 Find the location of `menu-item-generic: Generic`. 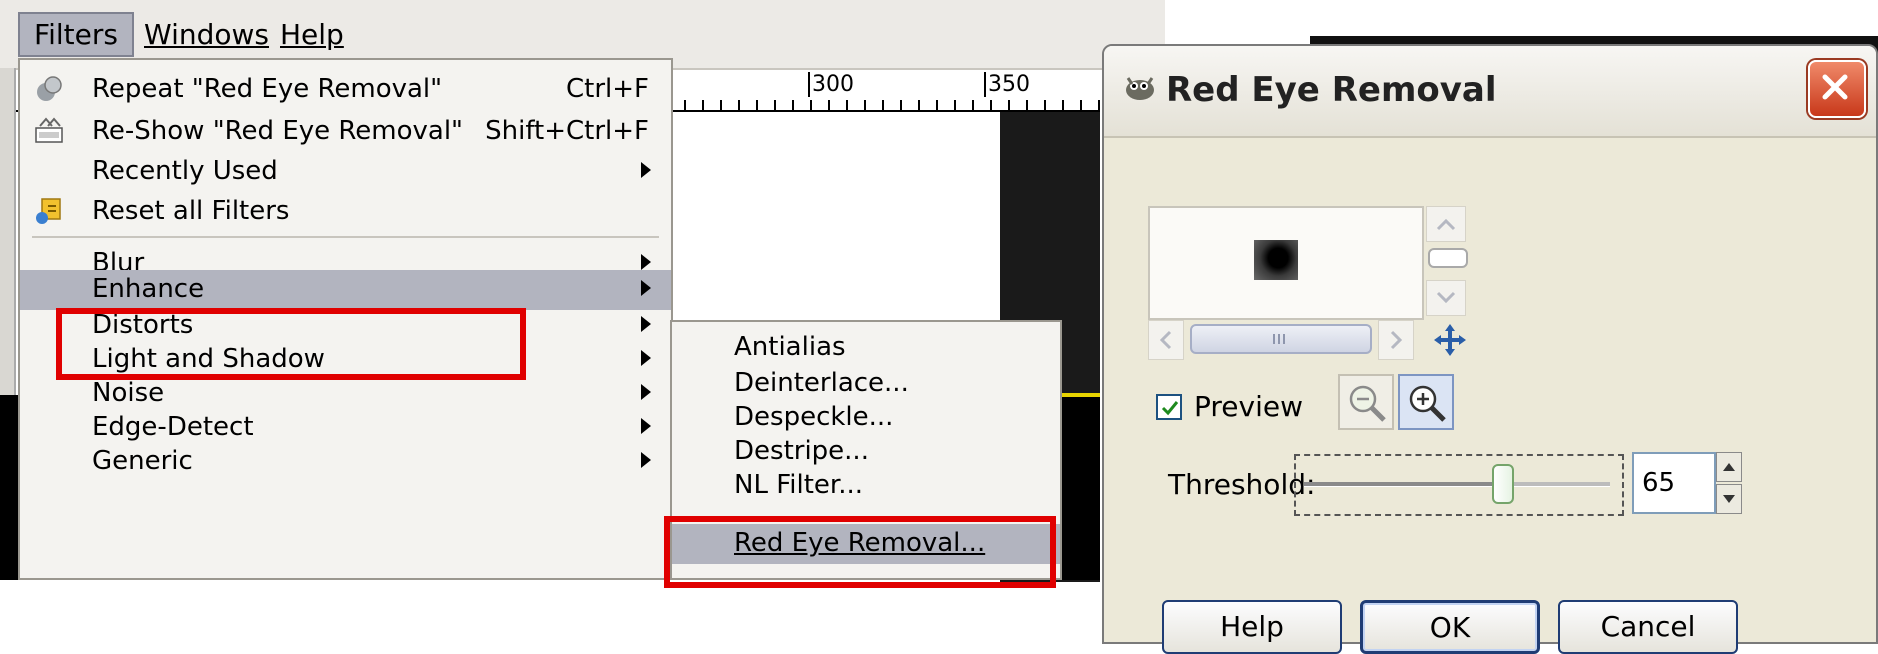

menu-item-generic: Generic is located at coordinates (345, 462).